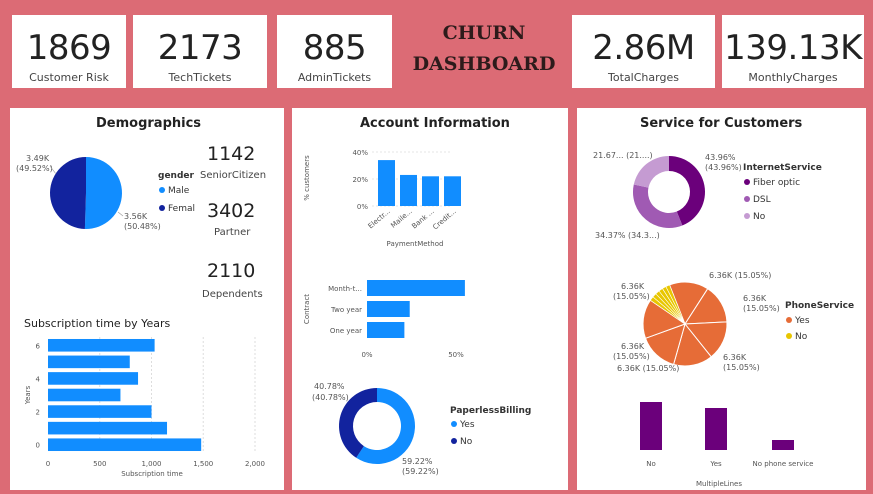  I want to click on kpi-card-total-charges: 2.86M TotalCharges, so click(643, 51).